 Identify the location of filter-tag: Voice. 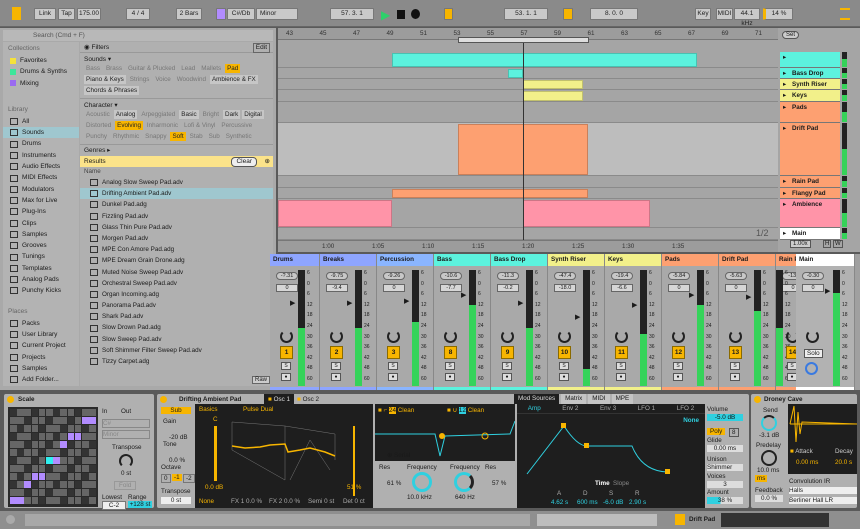
(162, 79).